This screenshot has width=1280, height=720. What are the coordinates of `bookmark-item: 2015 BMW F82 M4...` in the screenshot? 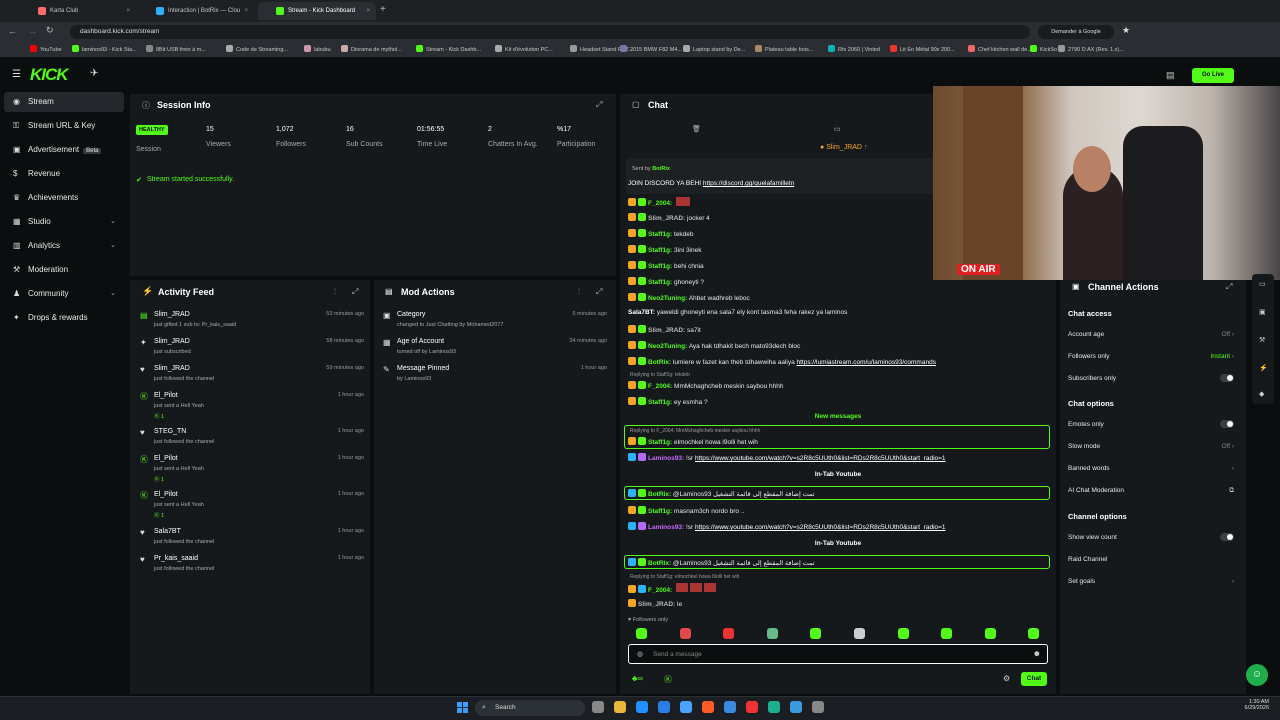 It's located at (651, 49).